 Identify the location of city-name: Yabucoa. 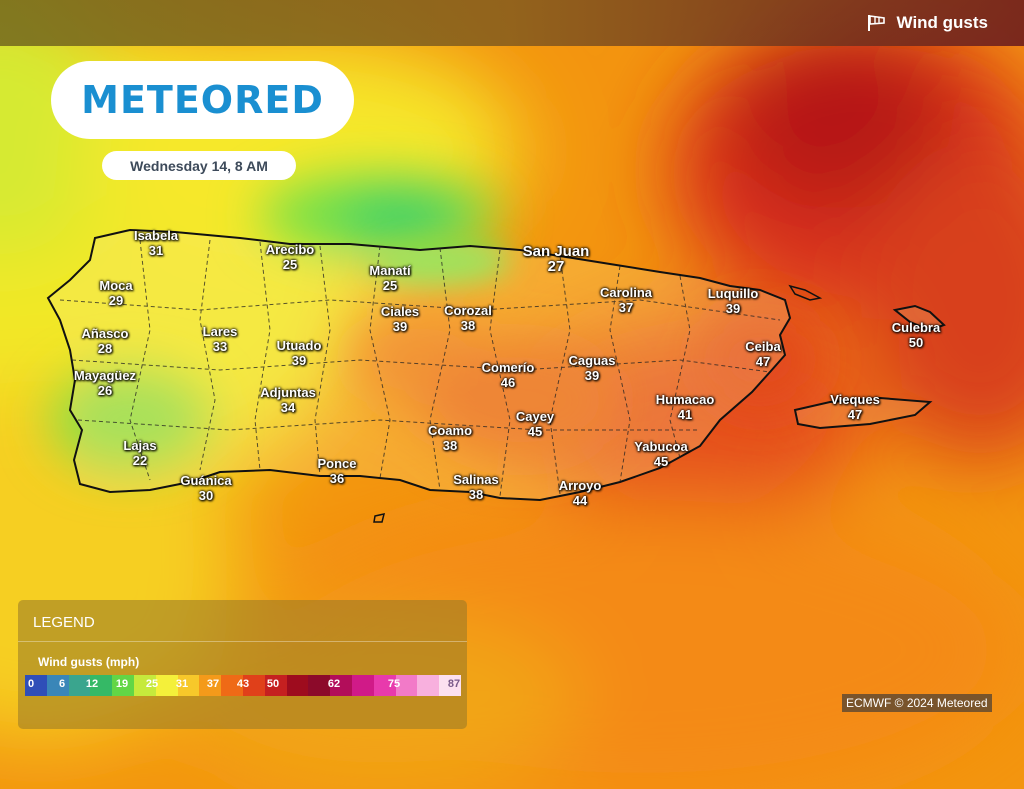
(661, 446).